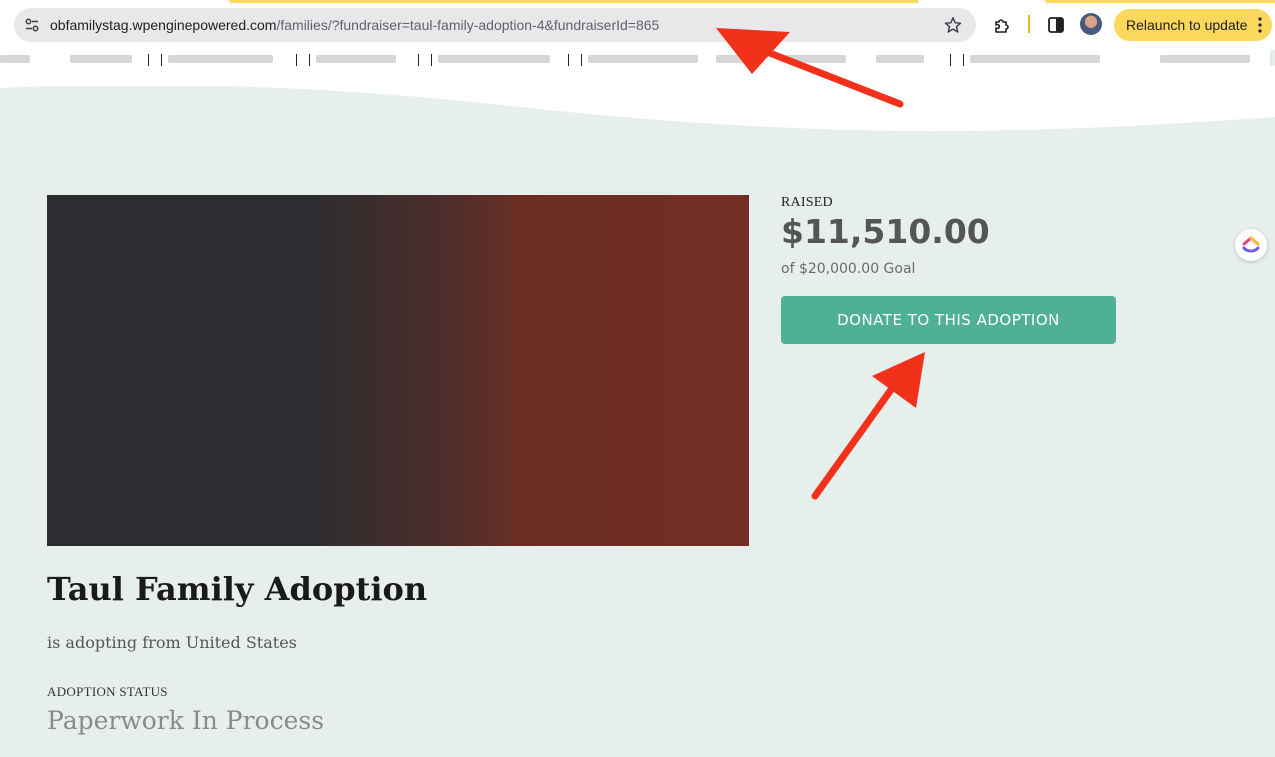 Image resolution: width=1275 pixels, height=757 pixels. What do you see at coordinates (172, 642) in the screenshot?
I see `adoption-country: is adopting from United States` at bounding box center [172, 642].